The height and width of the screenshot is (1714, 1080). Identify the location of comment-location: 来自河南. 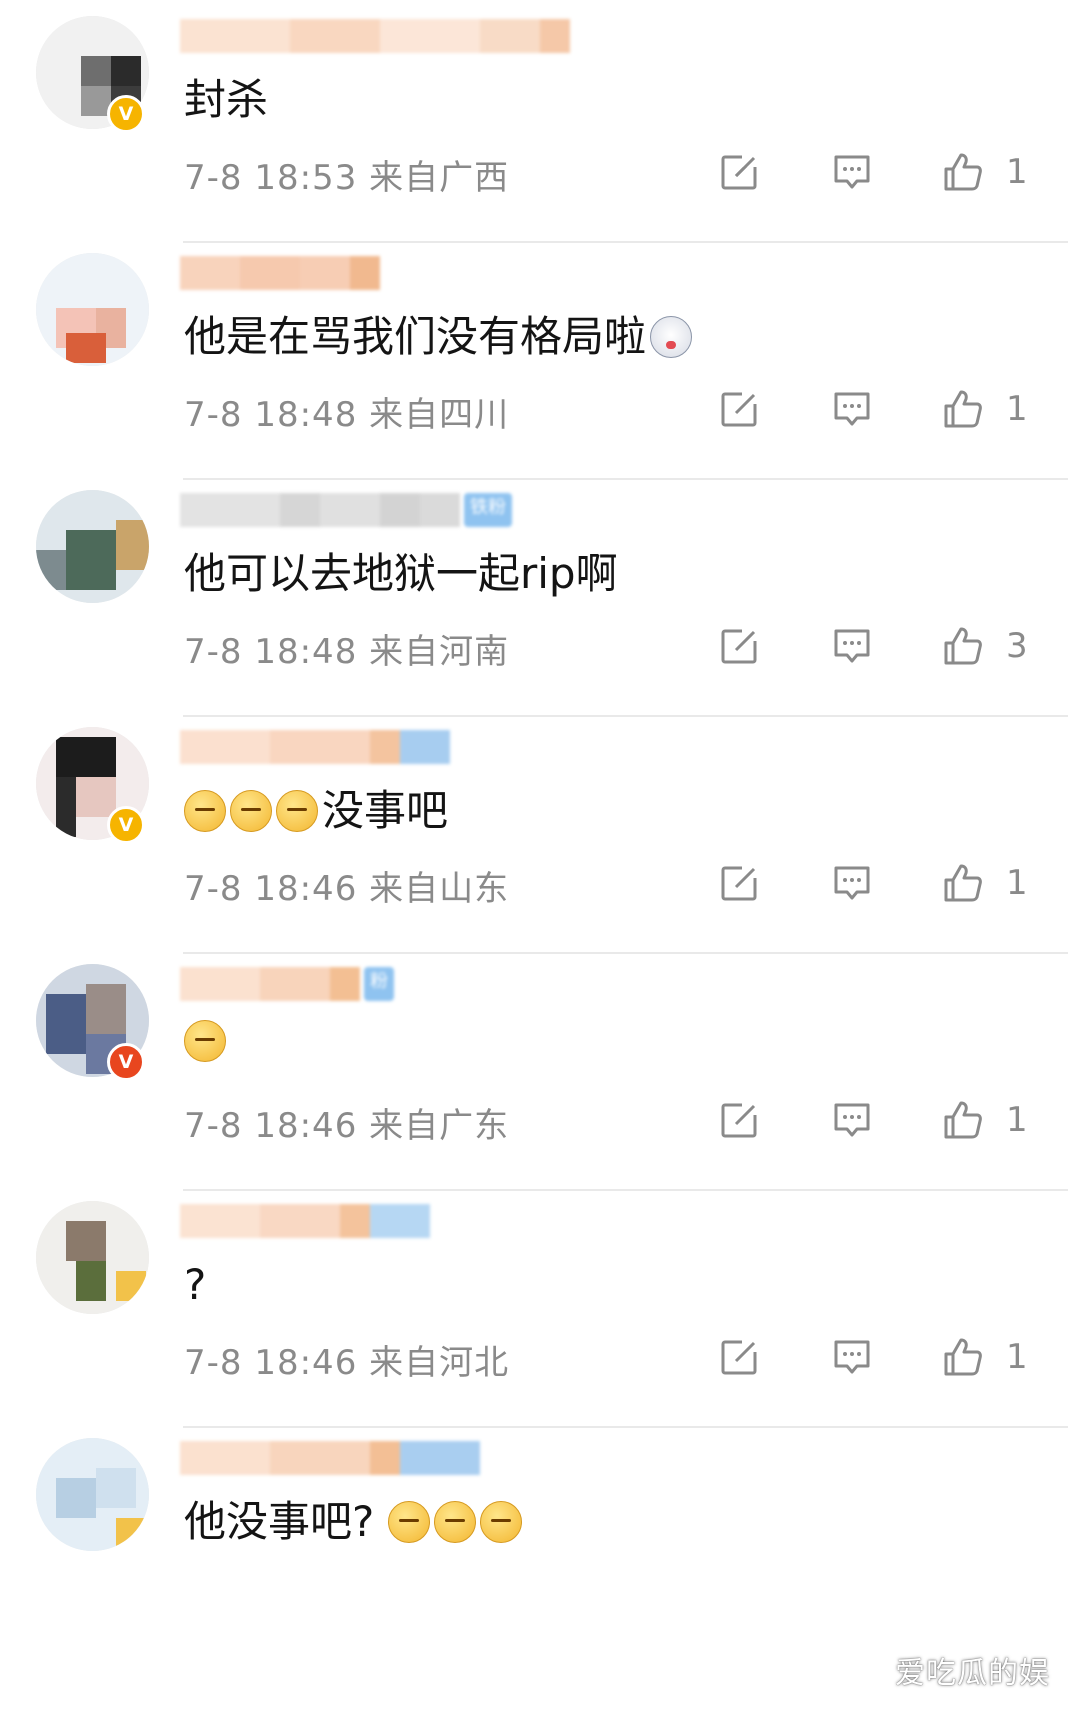
(439, 652).